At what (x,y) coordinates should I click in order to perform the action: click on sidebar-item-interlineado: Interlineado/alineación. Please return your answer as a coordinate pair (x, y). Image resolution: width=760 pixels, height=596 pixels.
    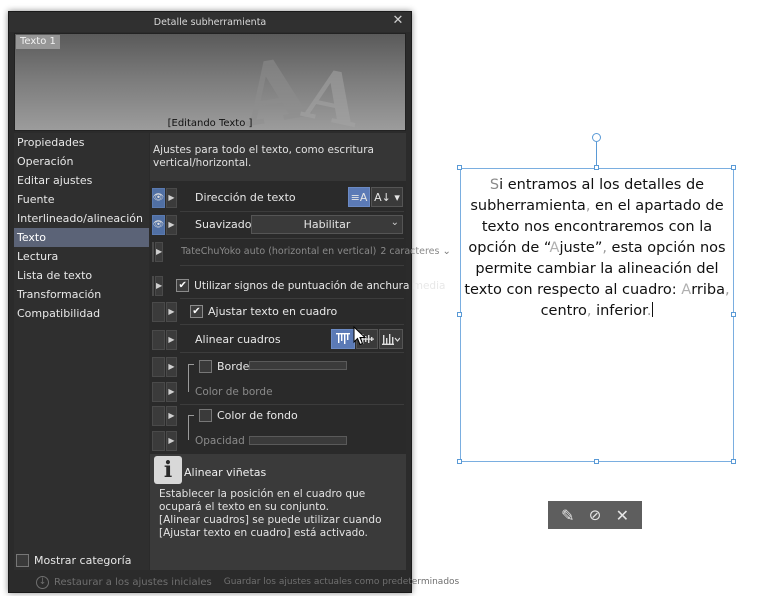
    Looking at the image, I should click on (81, 218).